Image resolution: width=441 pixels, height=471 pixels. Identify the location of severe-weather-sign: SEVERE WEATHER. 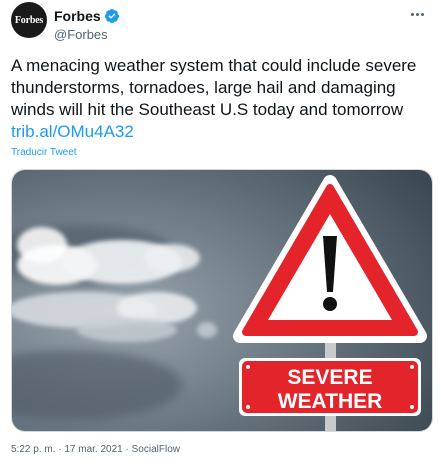
(330, 387).